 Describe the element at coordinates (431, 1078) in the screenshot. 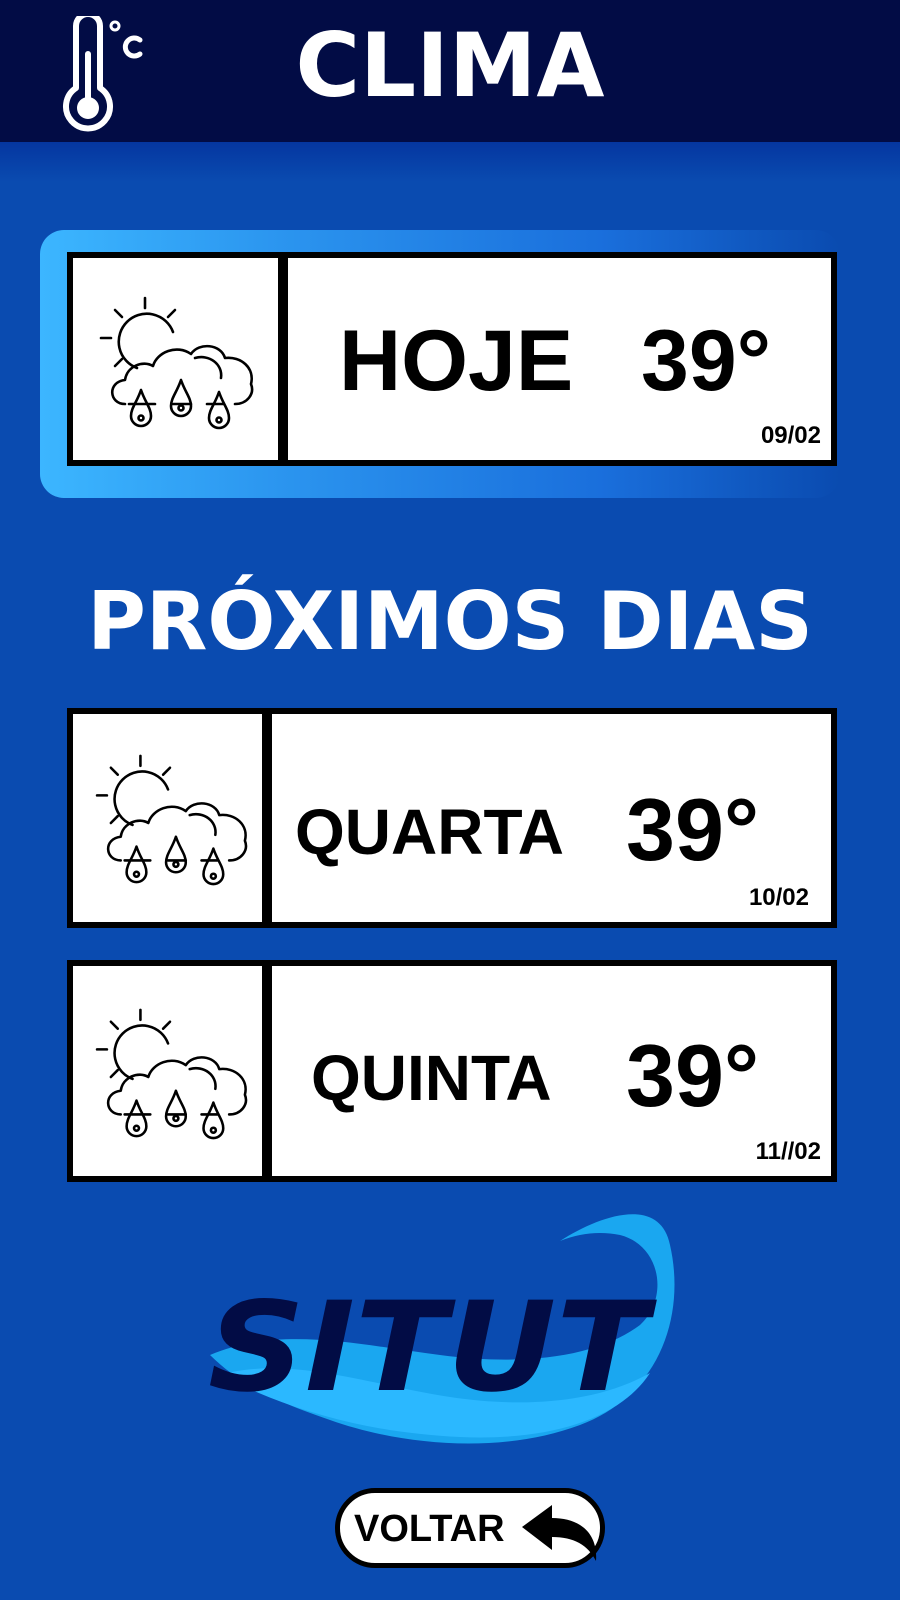

I see `forecast-day-label: QUINTA` at that location.